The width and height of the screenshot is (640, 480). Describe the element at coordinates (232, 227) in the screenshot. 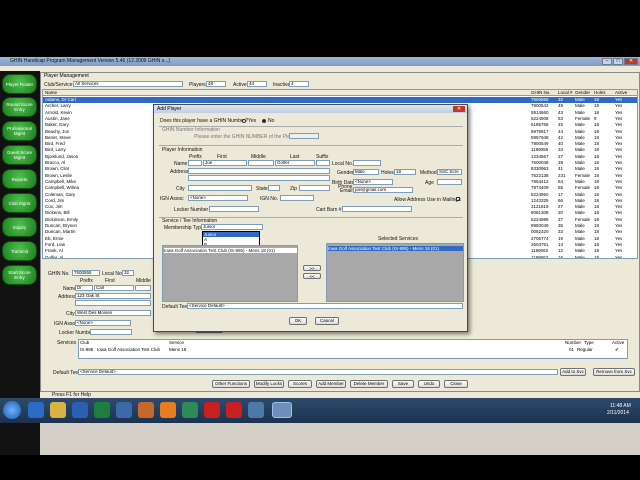

I see `membership-select: Junior` at that location.